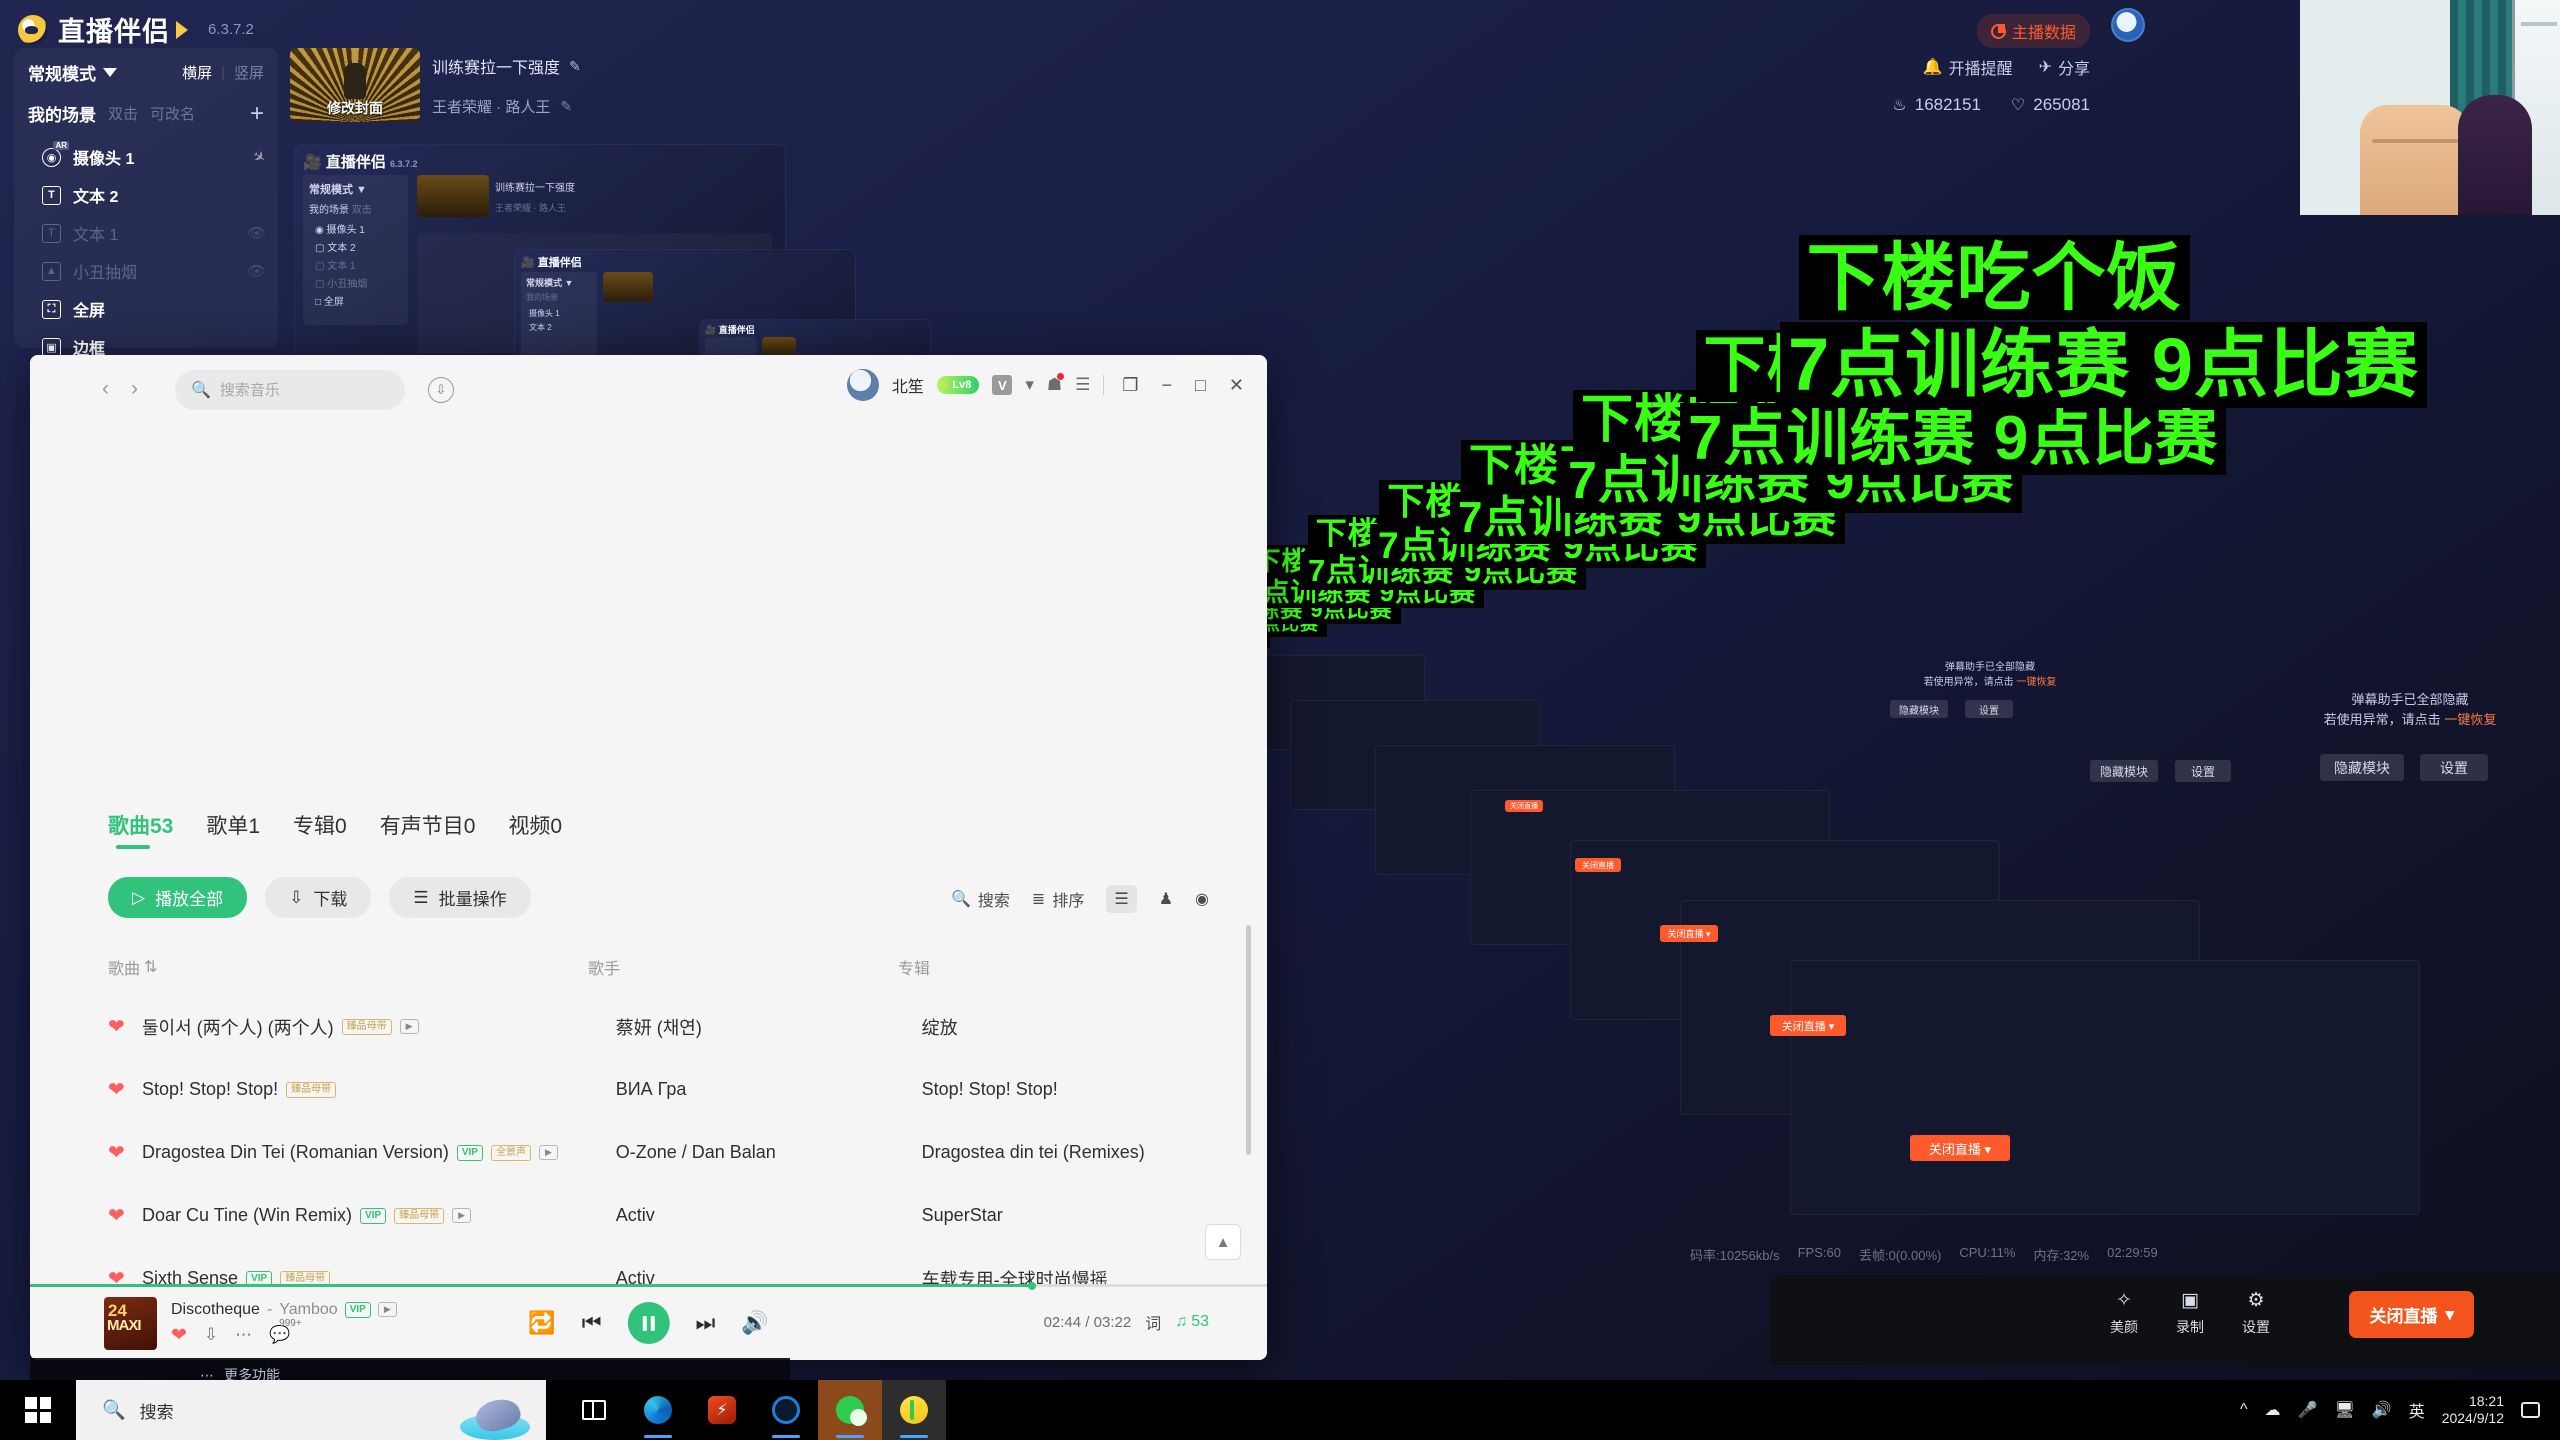 This screenshot has height=1440, width=2560. I want to click on taskbar-app-wechat, so click(850, 1410).